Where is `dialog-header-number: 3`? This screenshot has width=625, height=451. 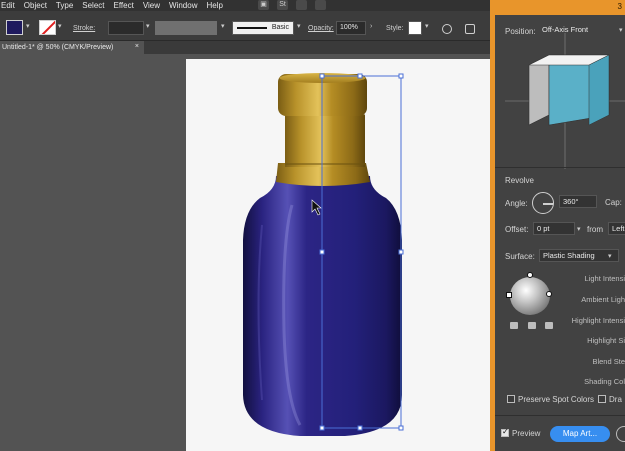
dialog-header-number: 3 is located at coordinates (619, 6).